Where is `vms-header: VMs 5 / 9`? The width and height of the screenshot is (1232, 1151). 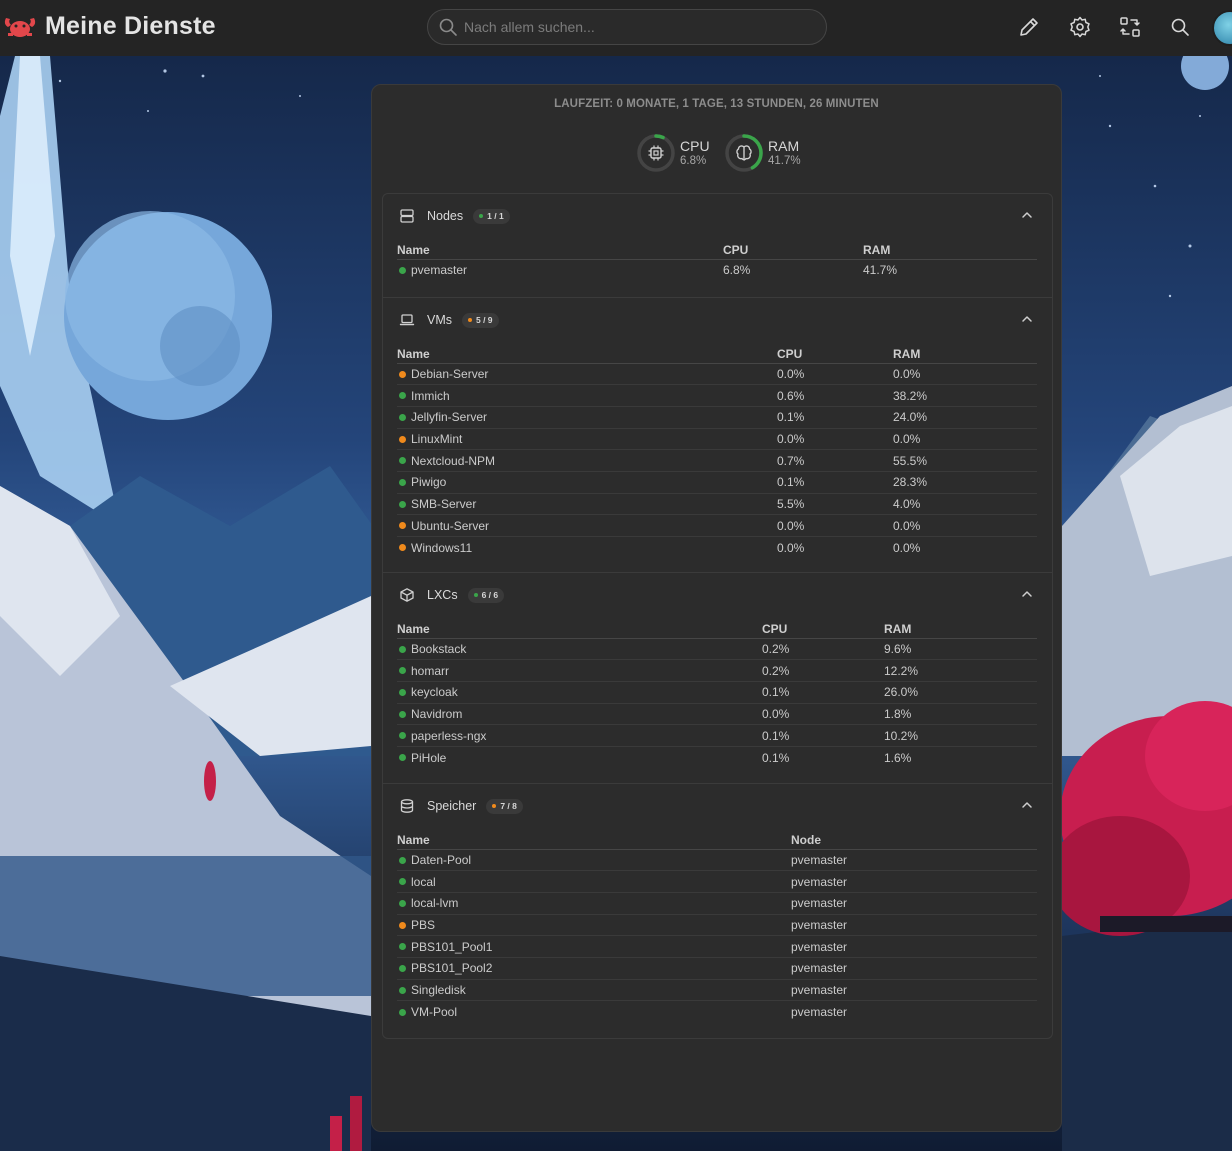 vms-header: VMs 5 / 9 is located at coordinates (449, 320).